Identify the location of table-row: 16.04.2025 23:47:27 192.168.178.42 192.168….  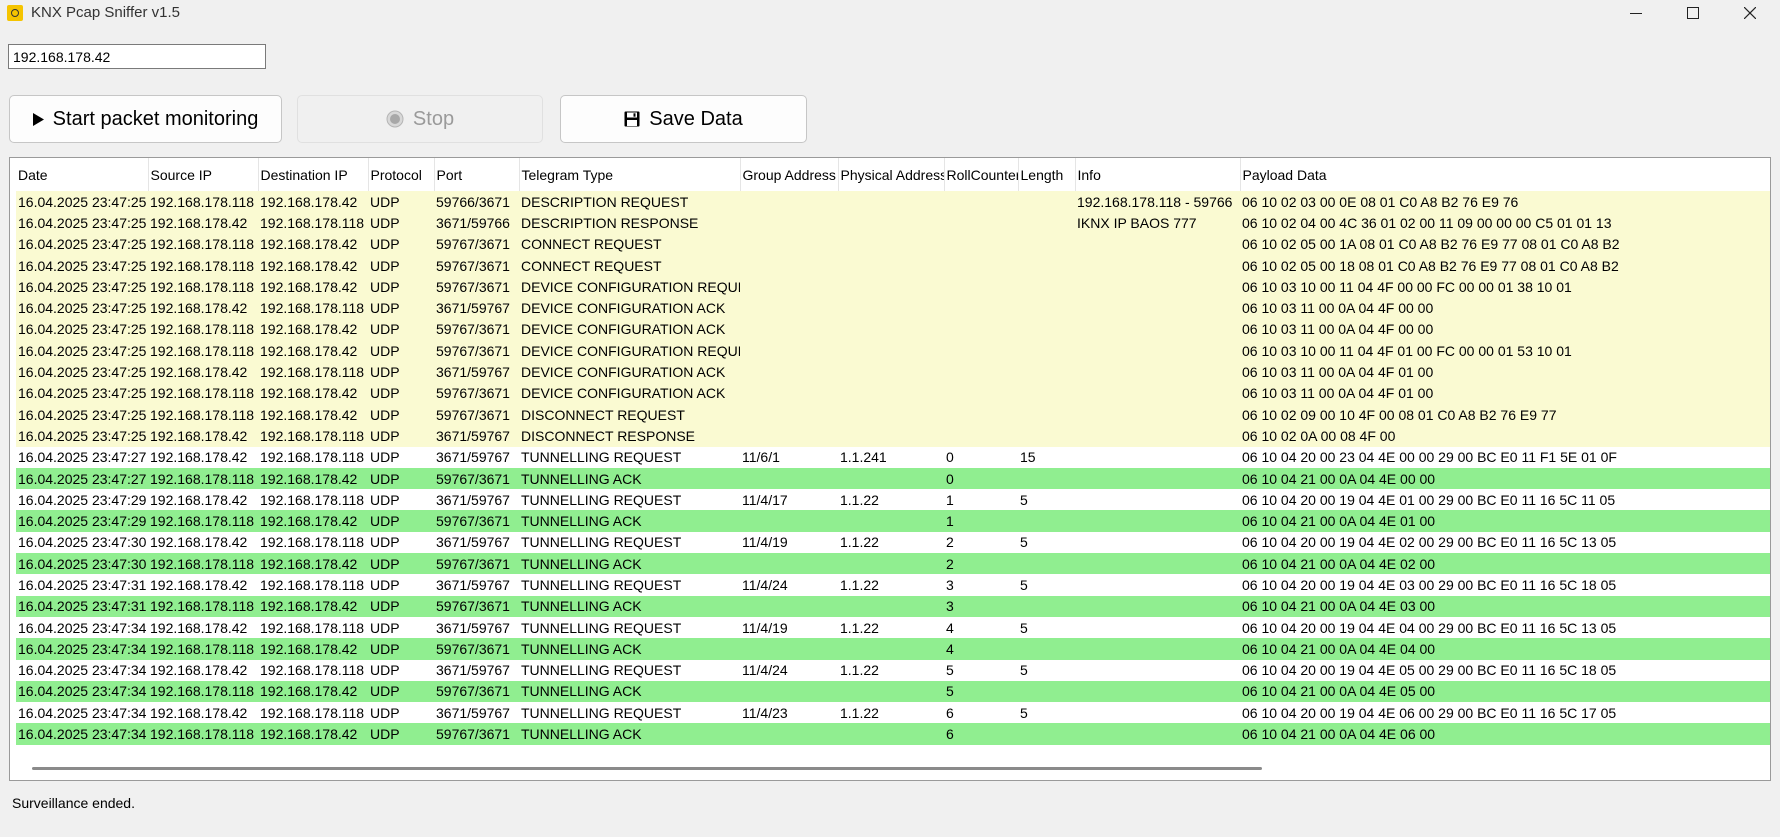
(893, 457).